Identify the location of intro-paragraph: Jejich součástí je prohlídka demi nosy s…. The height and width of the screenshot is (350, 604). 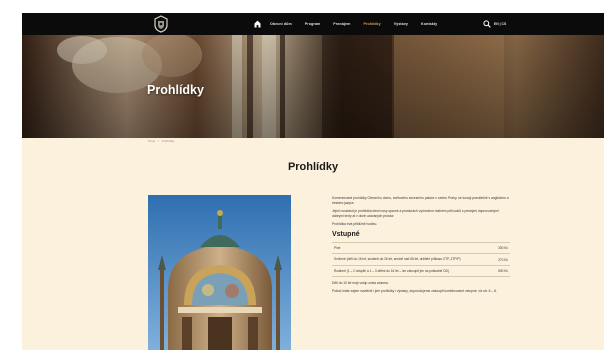
(415, 213).